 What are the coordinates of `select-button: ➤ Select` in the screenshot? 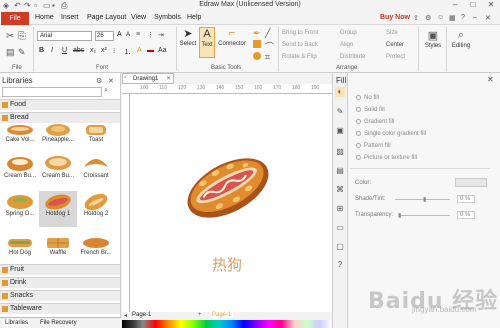 It's located at (188, 37).